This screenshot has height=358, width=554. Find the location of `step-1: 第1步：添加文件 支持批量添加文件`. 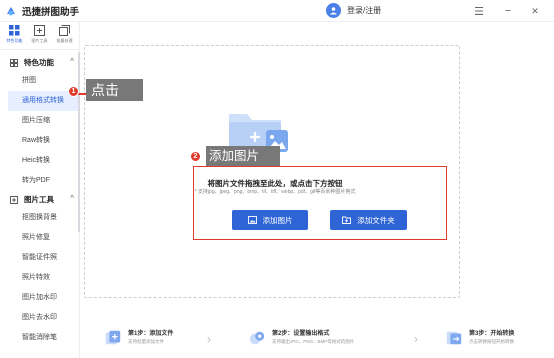

step-1: 第1步：添加文件 支持批量添加文件 is located at coordinates (138, 337).